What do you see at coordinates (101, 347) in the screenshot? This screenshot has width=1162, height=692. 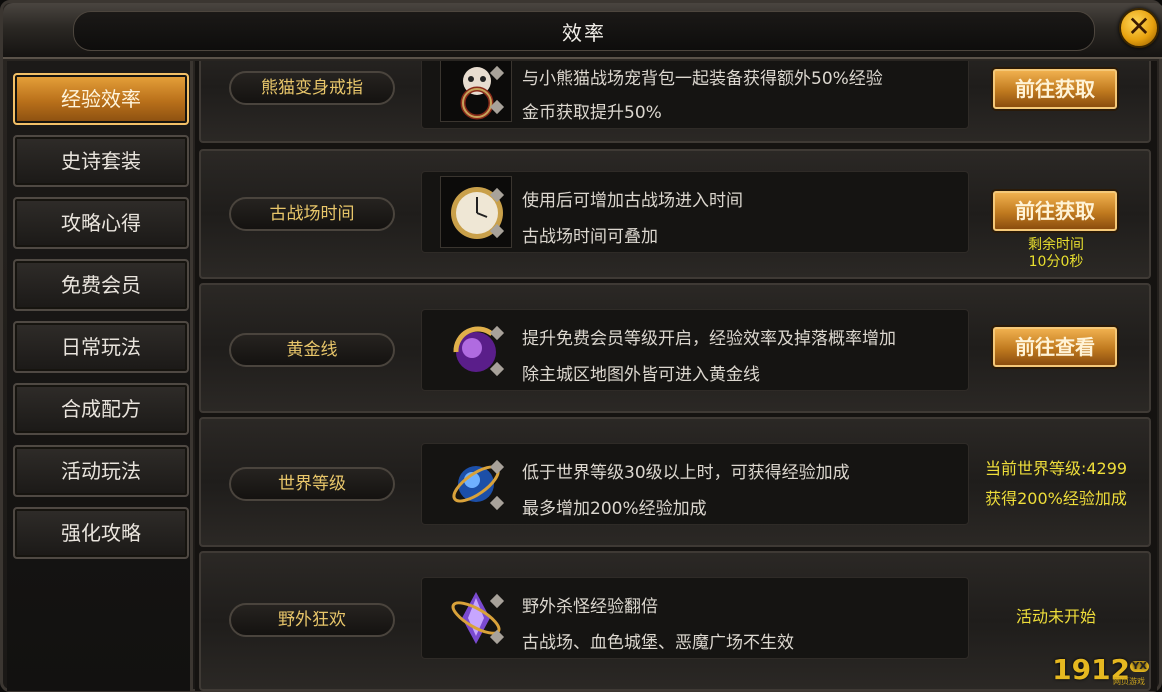 I see `sidebar-item-daily: 日常玩法` at bounding box center [101, 347].